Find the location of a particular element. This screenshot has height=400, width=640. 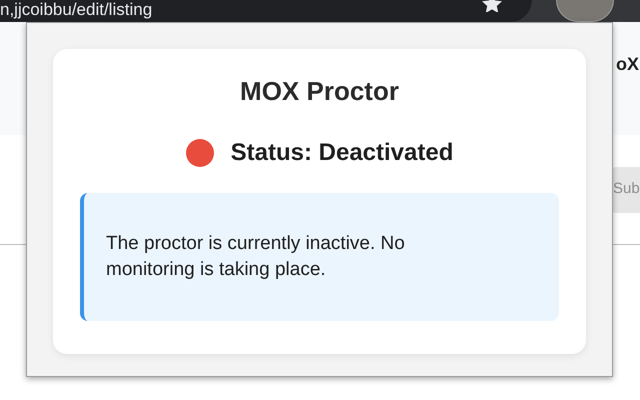

popup-title: MOX Proctor is located at coordinates (319, 91).